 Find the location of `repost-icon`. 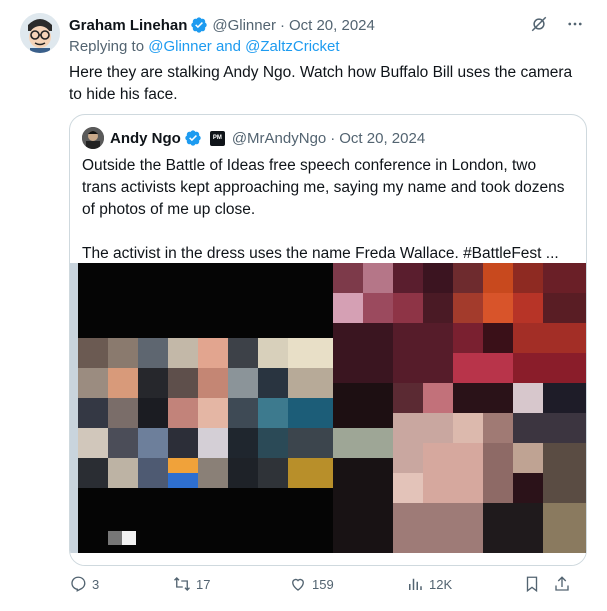

repost-icon is located at coordinates (182, 584).